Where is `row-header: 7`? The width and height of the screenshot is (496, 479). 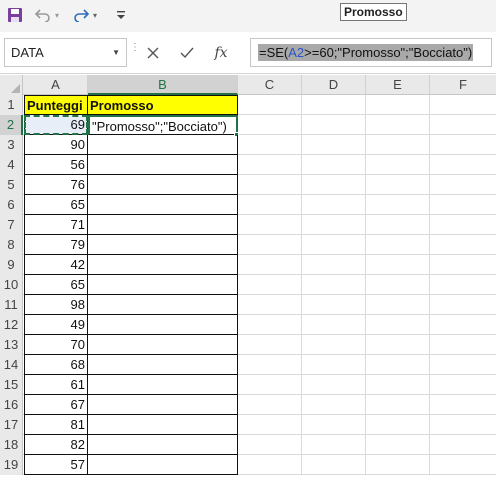 row-header: 7 is located at coordinates (11, 225).